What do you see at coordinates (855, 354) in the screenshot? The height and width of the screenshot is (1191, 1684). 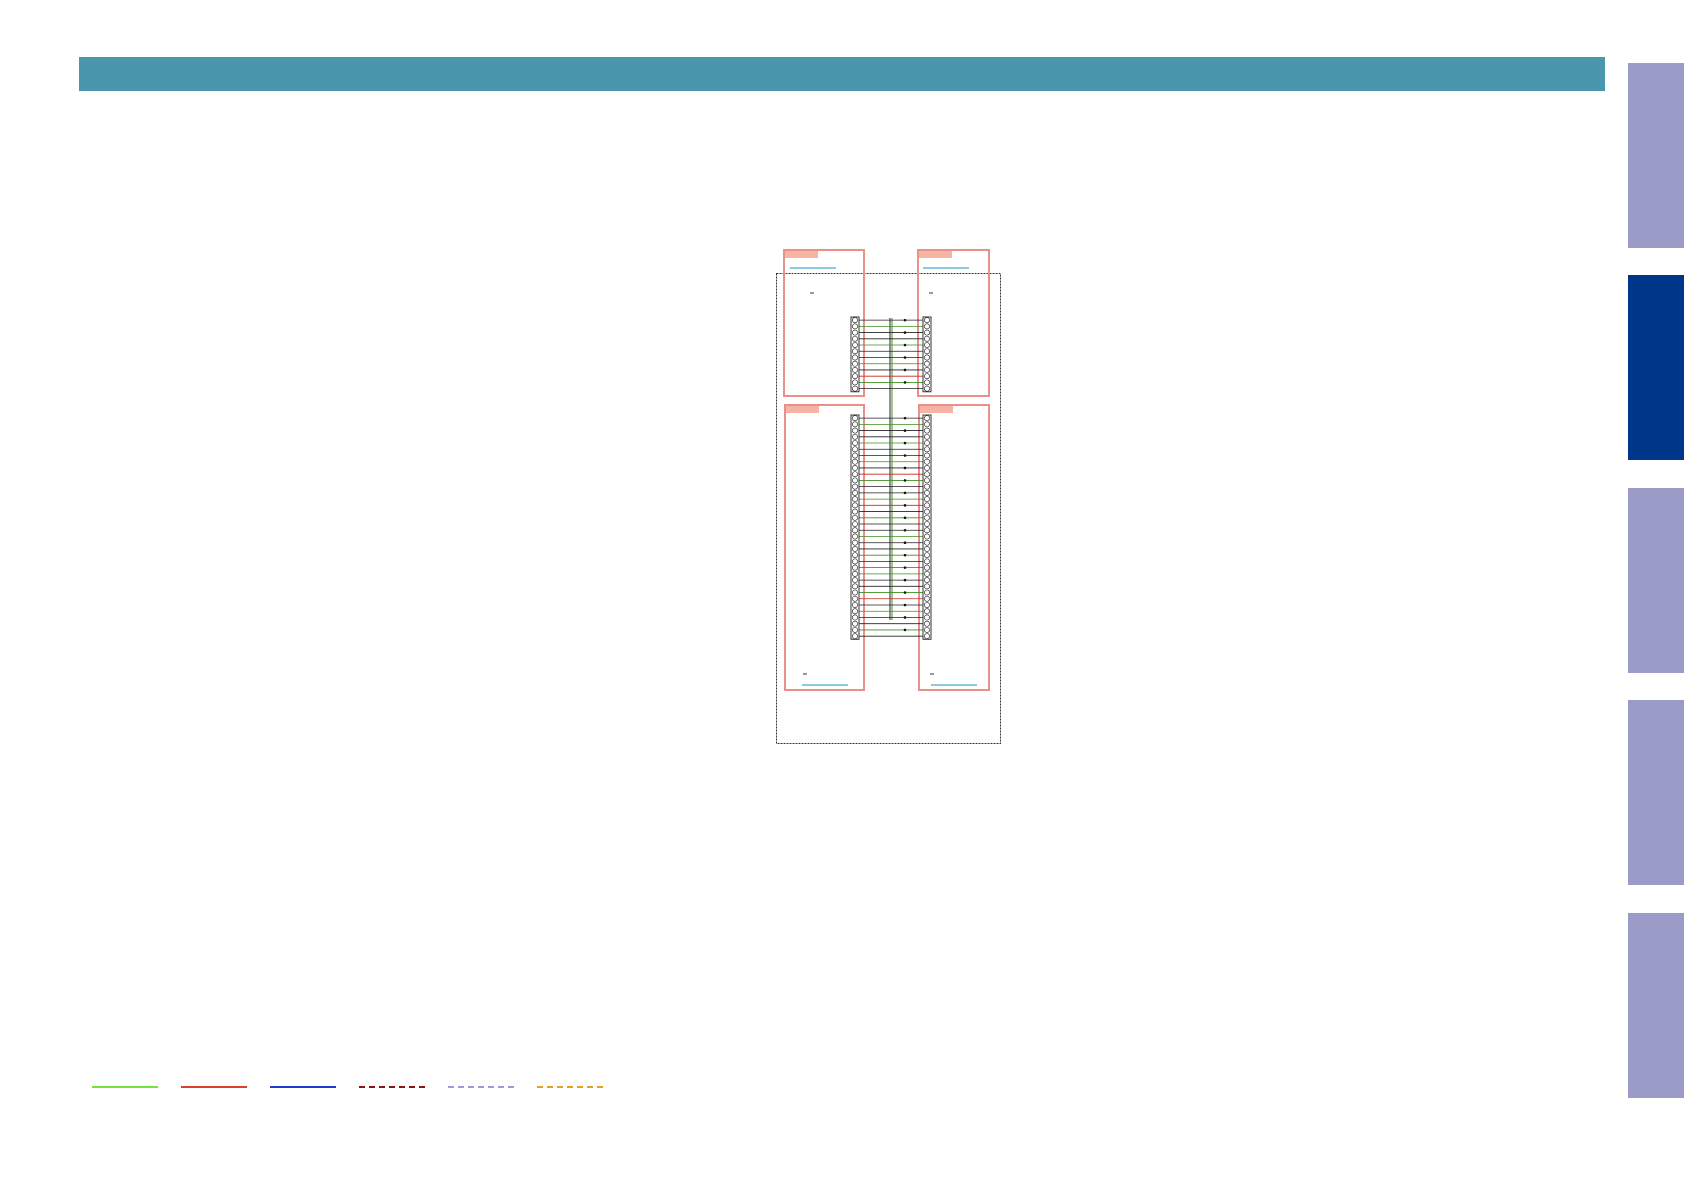 I see `upper-left-connector-housing` at bounding box center [855, 354].